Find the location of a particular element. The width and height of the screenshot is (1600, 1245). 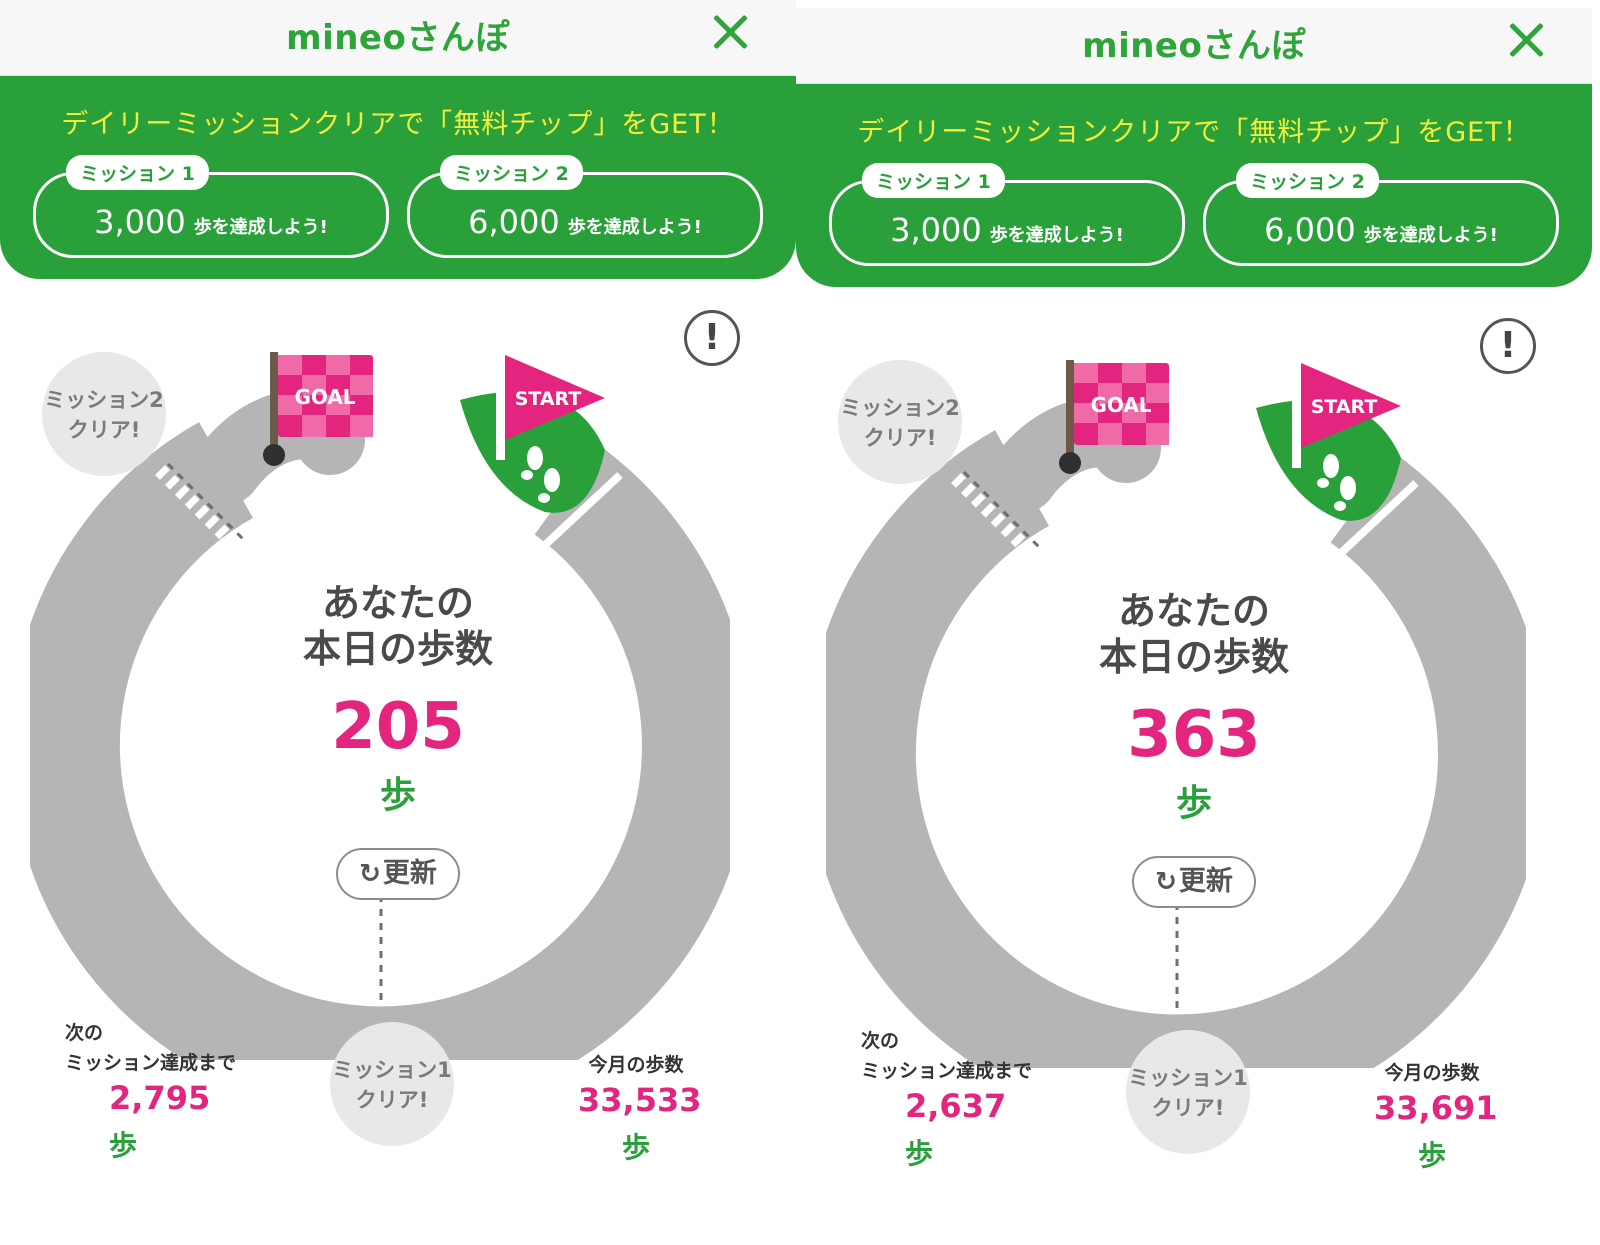

monthly-steps-value: 33,533 is located at coordinates (640, 1100).